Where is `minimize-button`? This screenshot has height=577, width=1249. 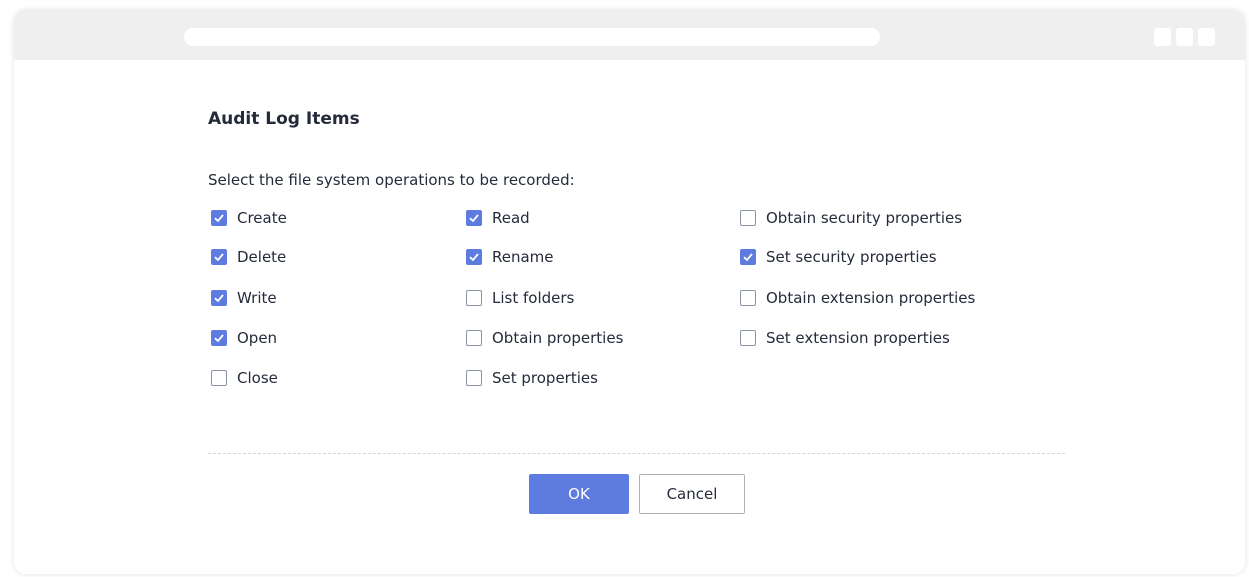
minimize-button is located at coordinates (1162, 37).